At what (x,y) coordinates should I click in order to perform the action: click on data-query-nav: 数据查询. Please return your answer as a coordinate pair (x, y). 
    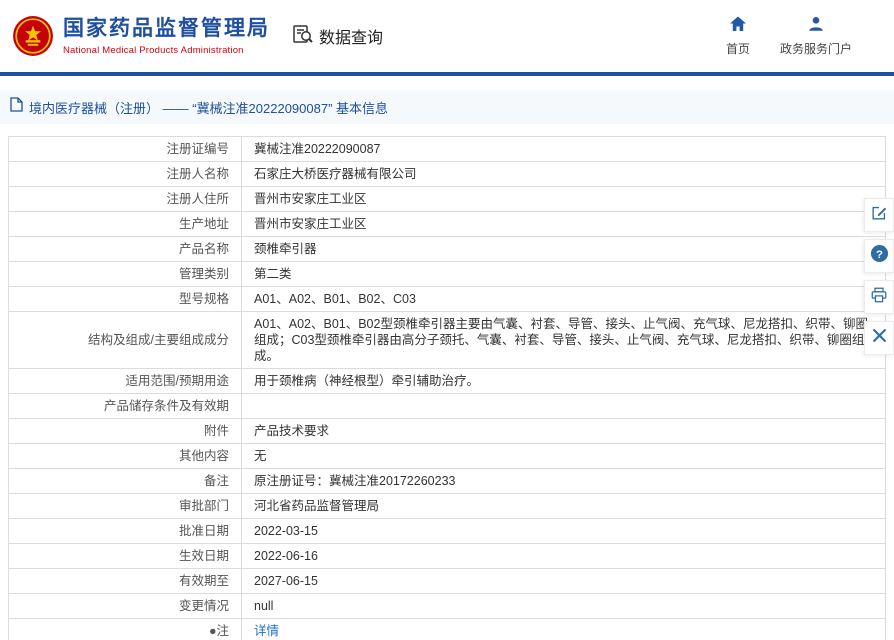
    Looking at the image, I should click on (337, 36).